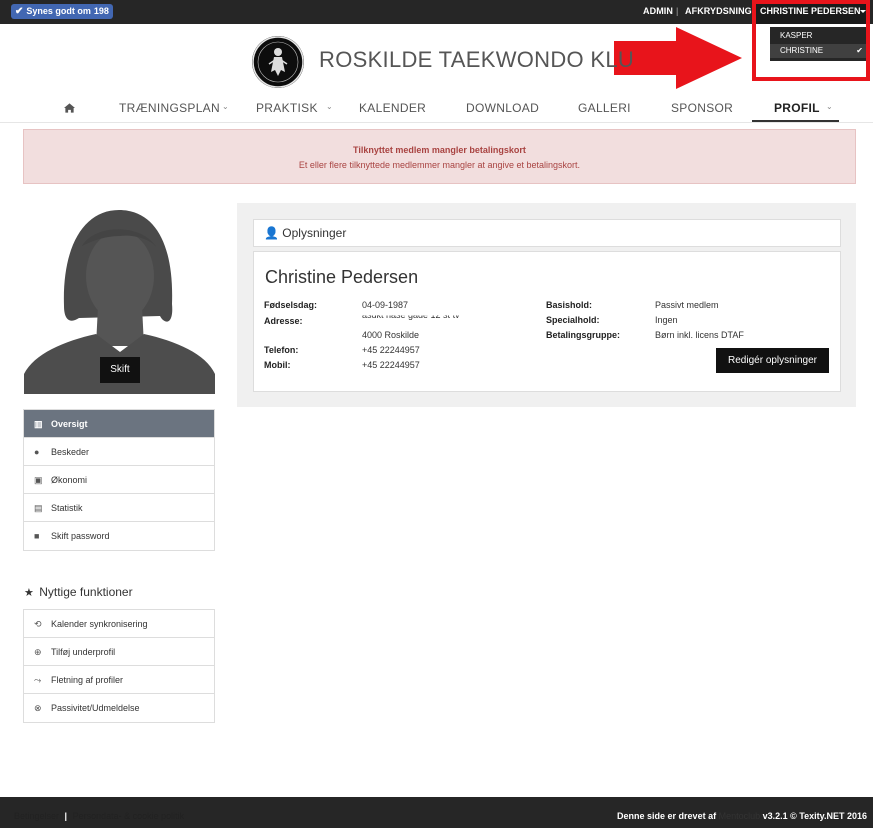 Image resolution: width=873 pixels, height=828 pixels. I want to click on member-name: Christine Pedersen, so click(342, 277).